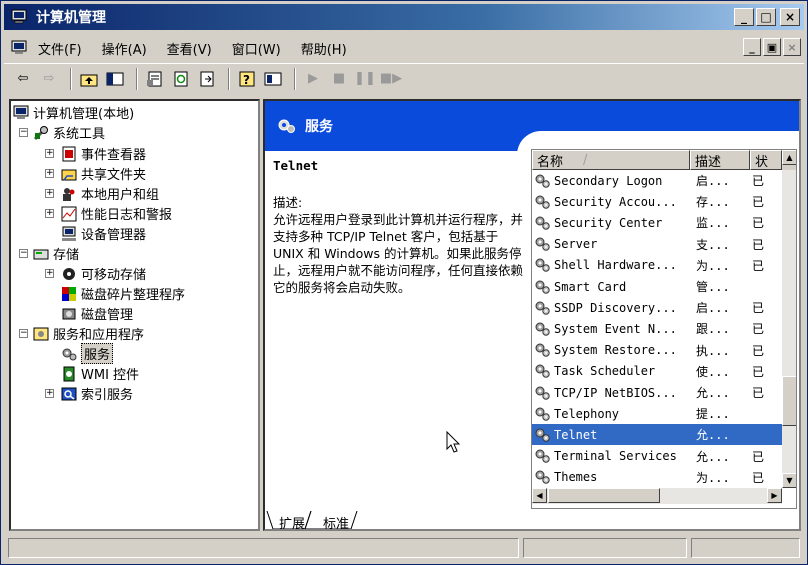 This screenshot has height=565, width=808. I want to click on mdi-minimize-button: _, so click(752, 47).